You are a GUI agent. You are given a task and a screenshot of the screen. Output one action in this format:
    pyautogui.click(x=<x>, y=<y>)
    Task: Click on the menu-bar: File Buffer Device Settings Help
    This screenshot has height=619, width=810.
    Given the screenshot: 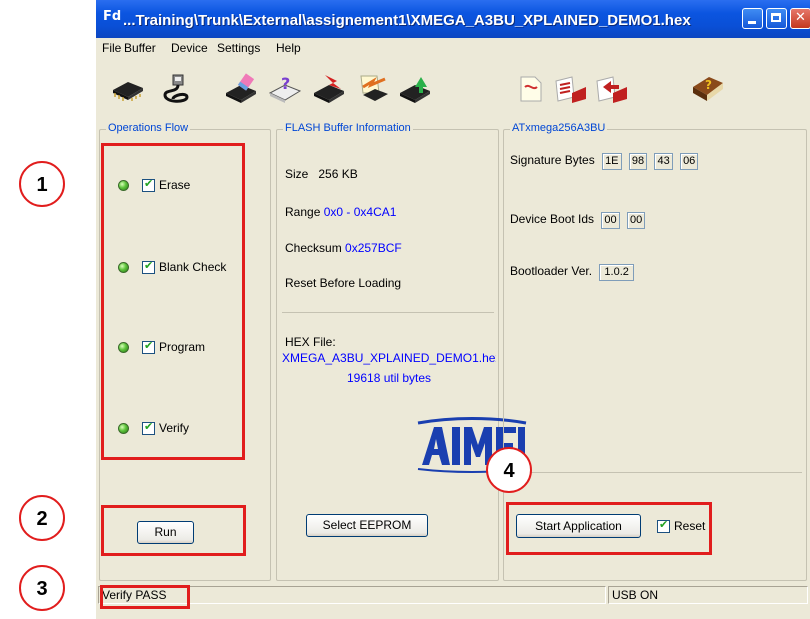 What is the action you would take?
    pyautogui.click(x=453, y=48)
    